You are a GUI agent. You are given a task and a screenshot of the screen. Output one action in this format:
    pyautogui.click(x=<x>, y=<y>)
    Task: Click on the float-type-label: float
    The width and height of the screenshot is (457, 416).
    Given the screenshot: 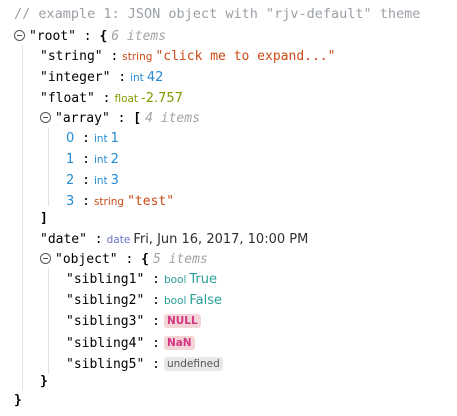 What is the action you would take?
    pyautogui.click(x=126, y=99)
    